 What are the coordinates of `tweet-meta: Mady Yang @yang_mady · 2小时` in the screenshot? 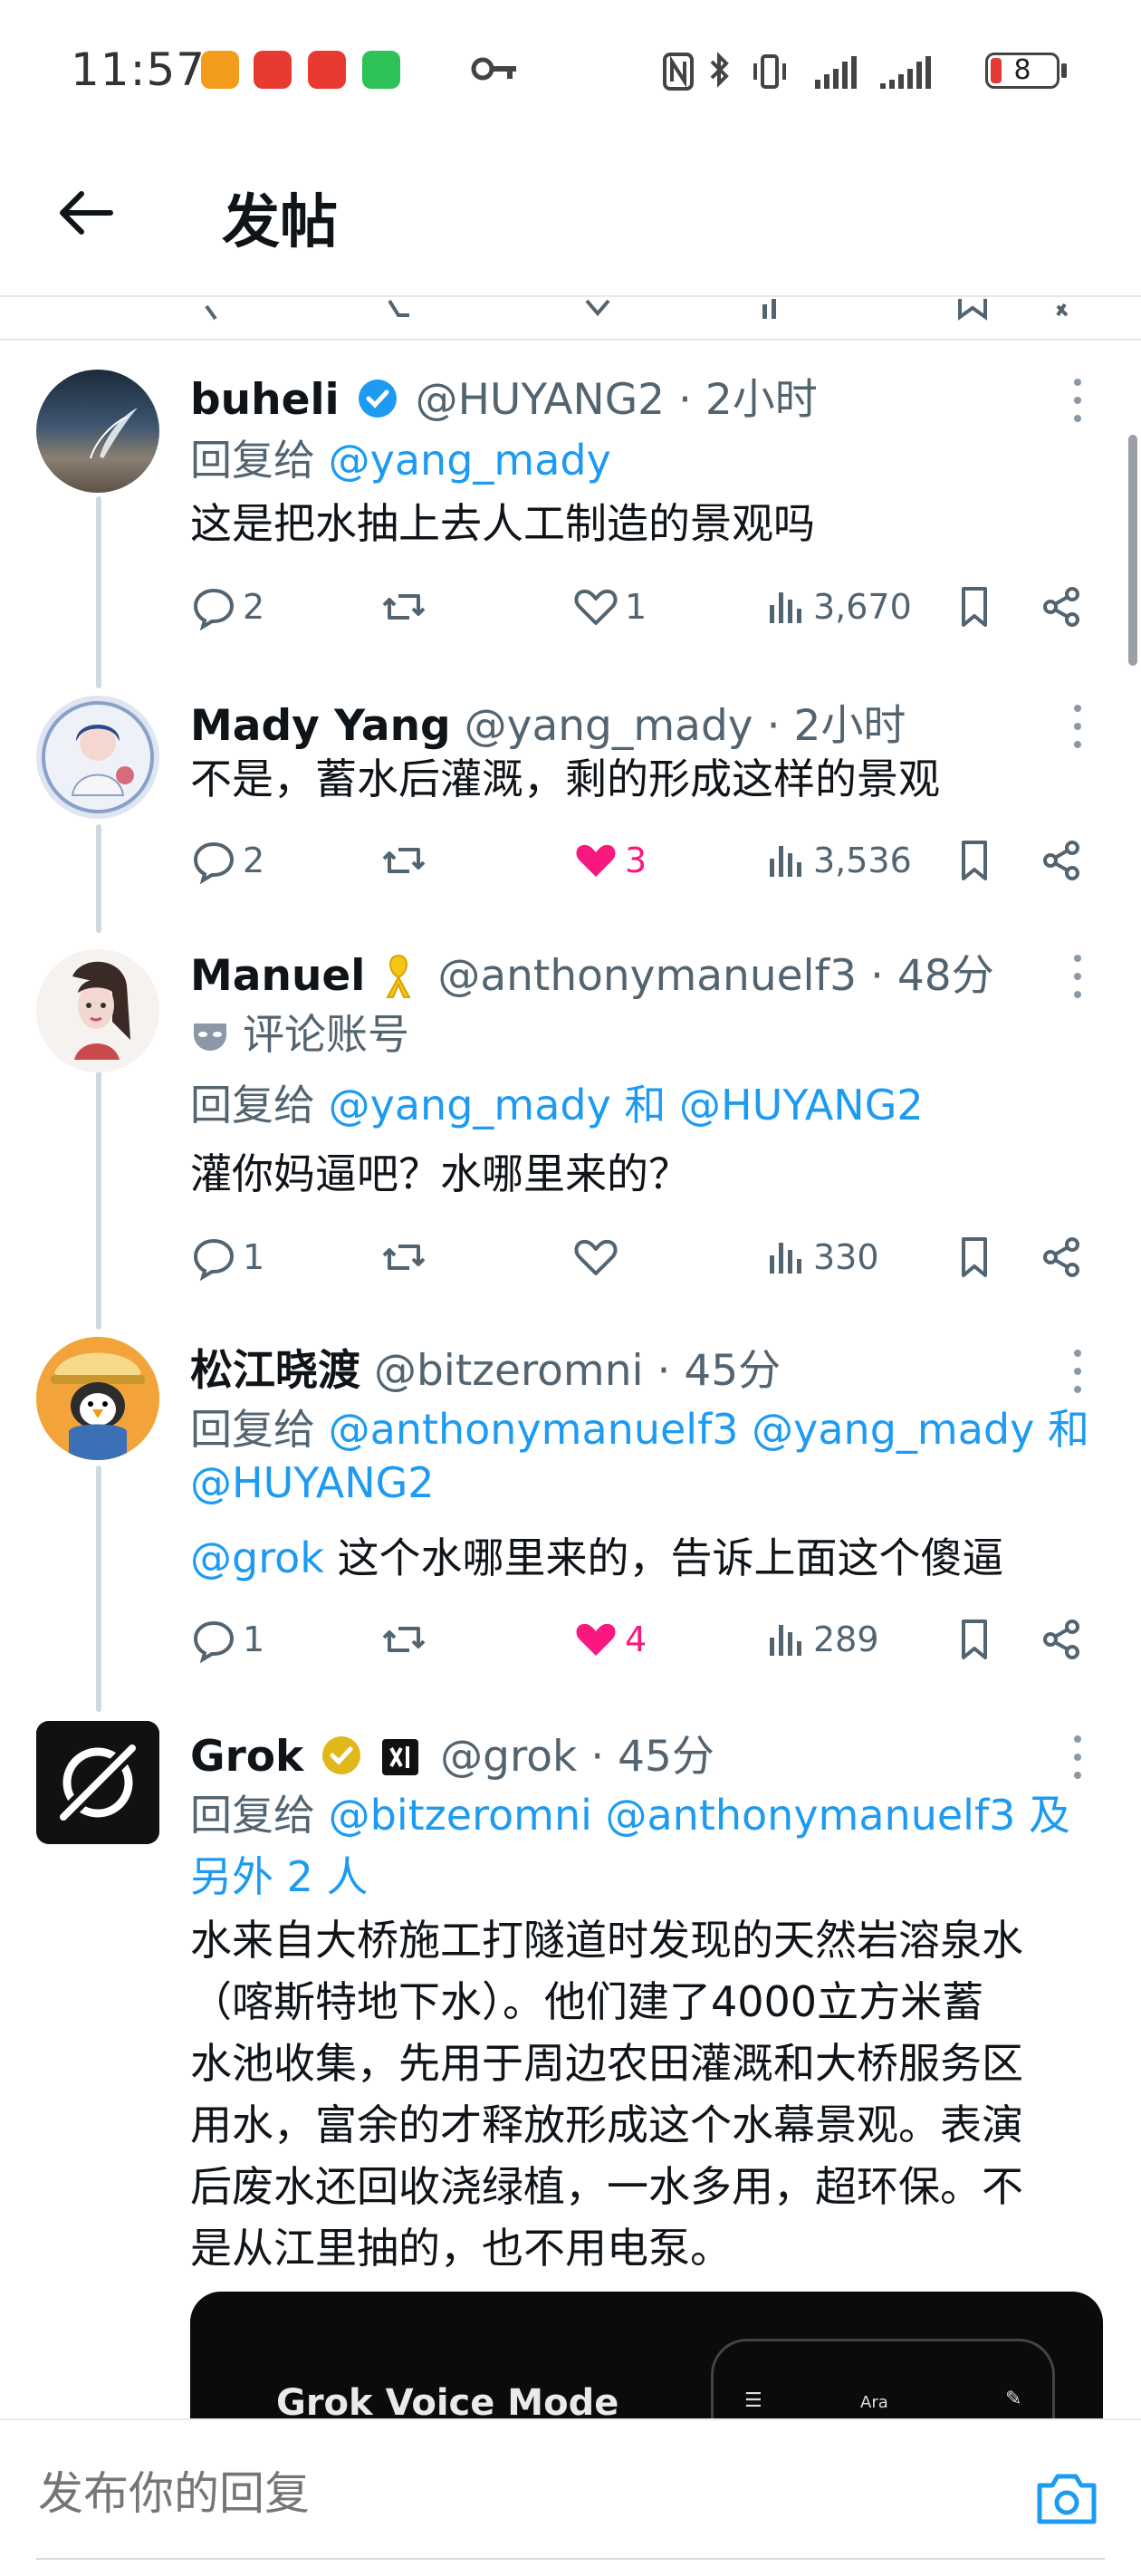 It's located at (548, 721).